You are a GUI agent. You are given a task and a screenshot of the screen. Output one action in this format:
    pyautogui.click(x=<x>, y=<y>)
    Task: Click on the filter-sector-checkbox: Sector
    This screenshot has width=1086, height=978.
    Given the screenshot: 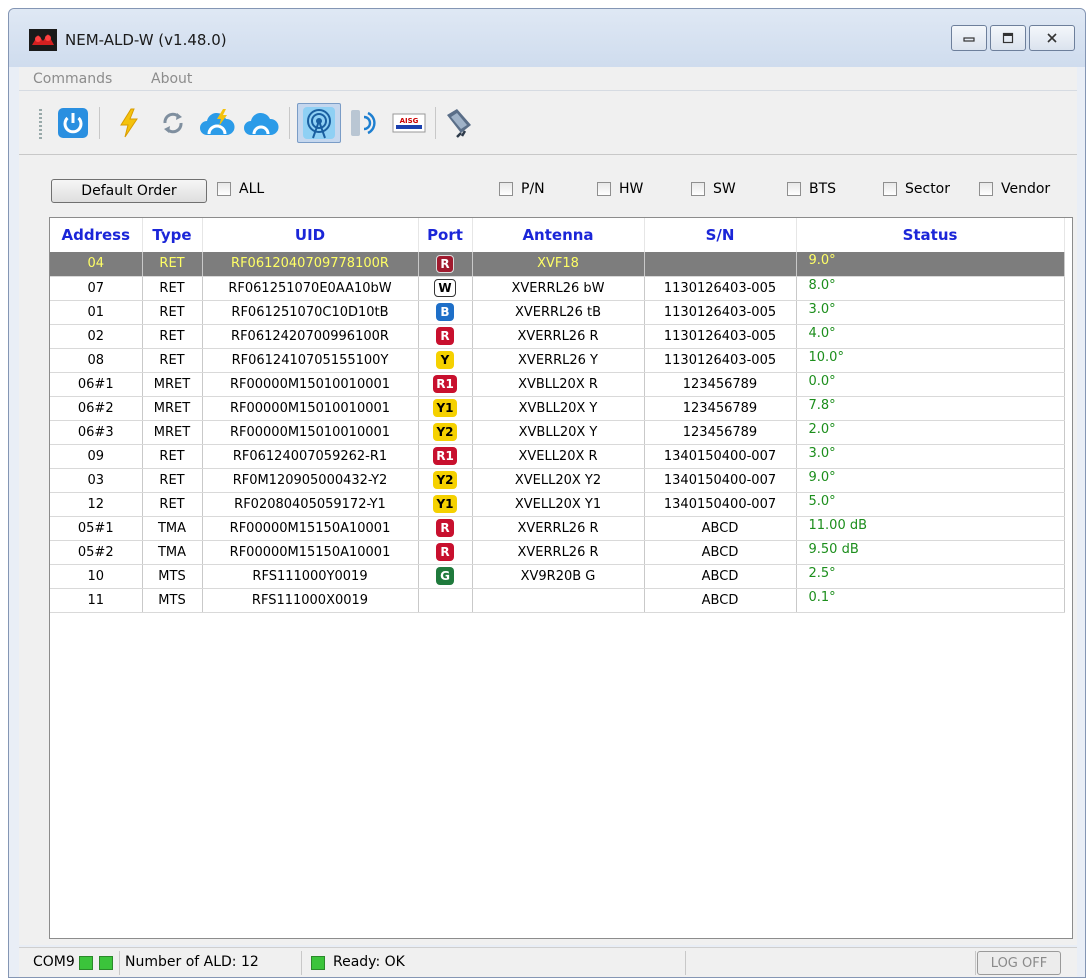 What is the action you would take?
    pyautogui.click(x=916, y=189)
    